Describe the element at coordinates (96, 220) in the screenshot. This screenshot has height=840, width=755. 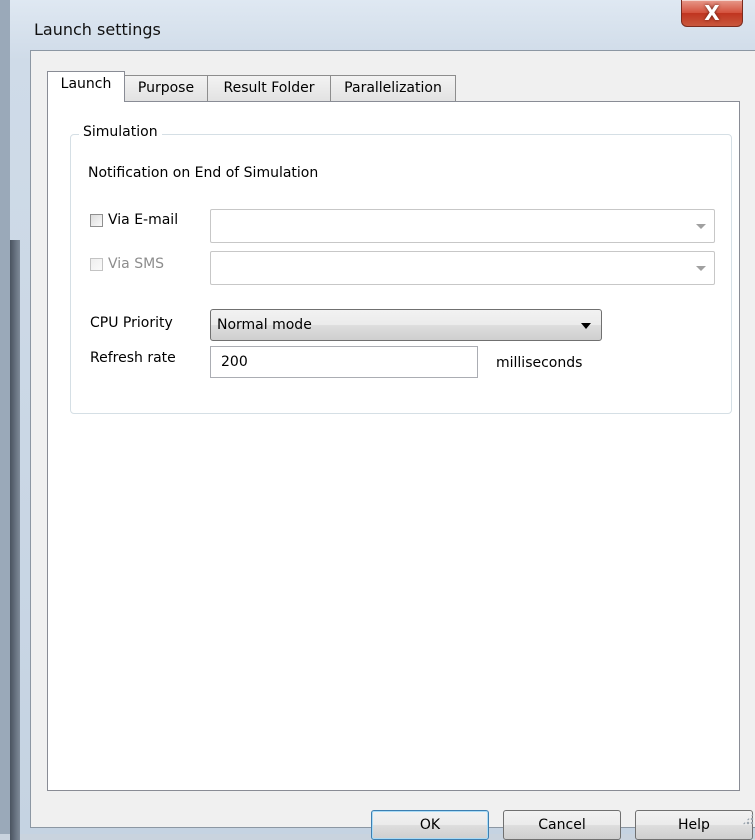
I see `via-email-checkbox` at that location.